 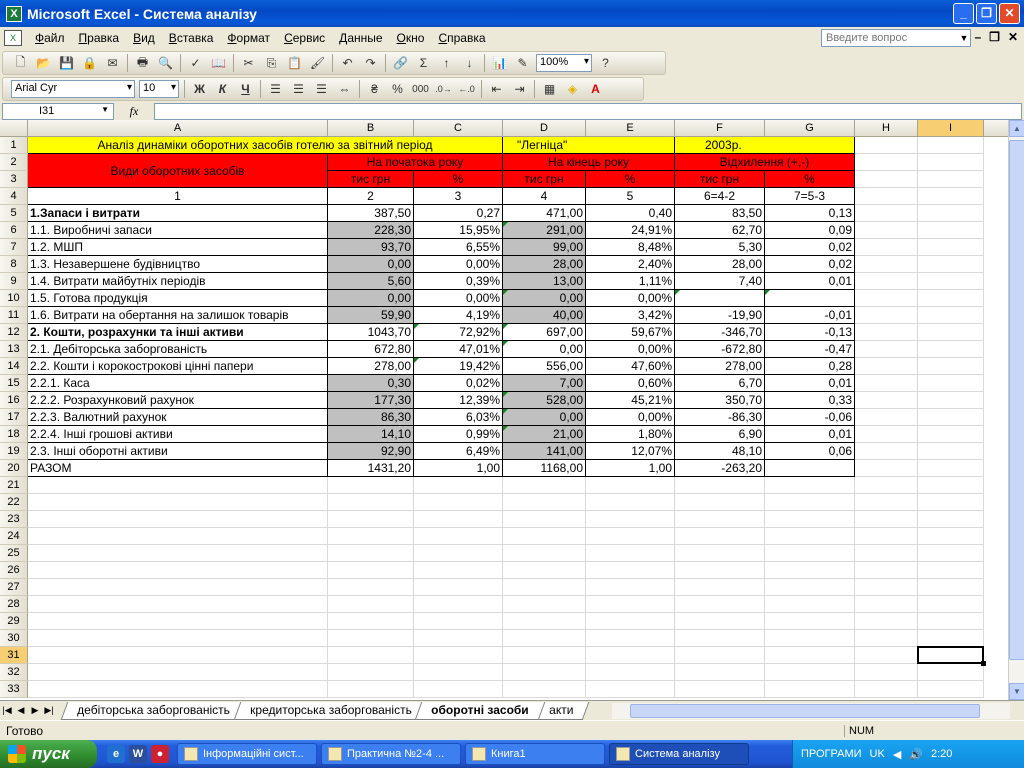 I want to click on data-cell: 0,02, so click(x=810, y=247).